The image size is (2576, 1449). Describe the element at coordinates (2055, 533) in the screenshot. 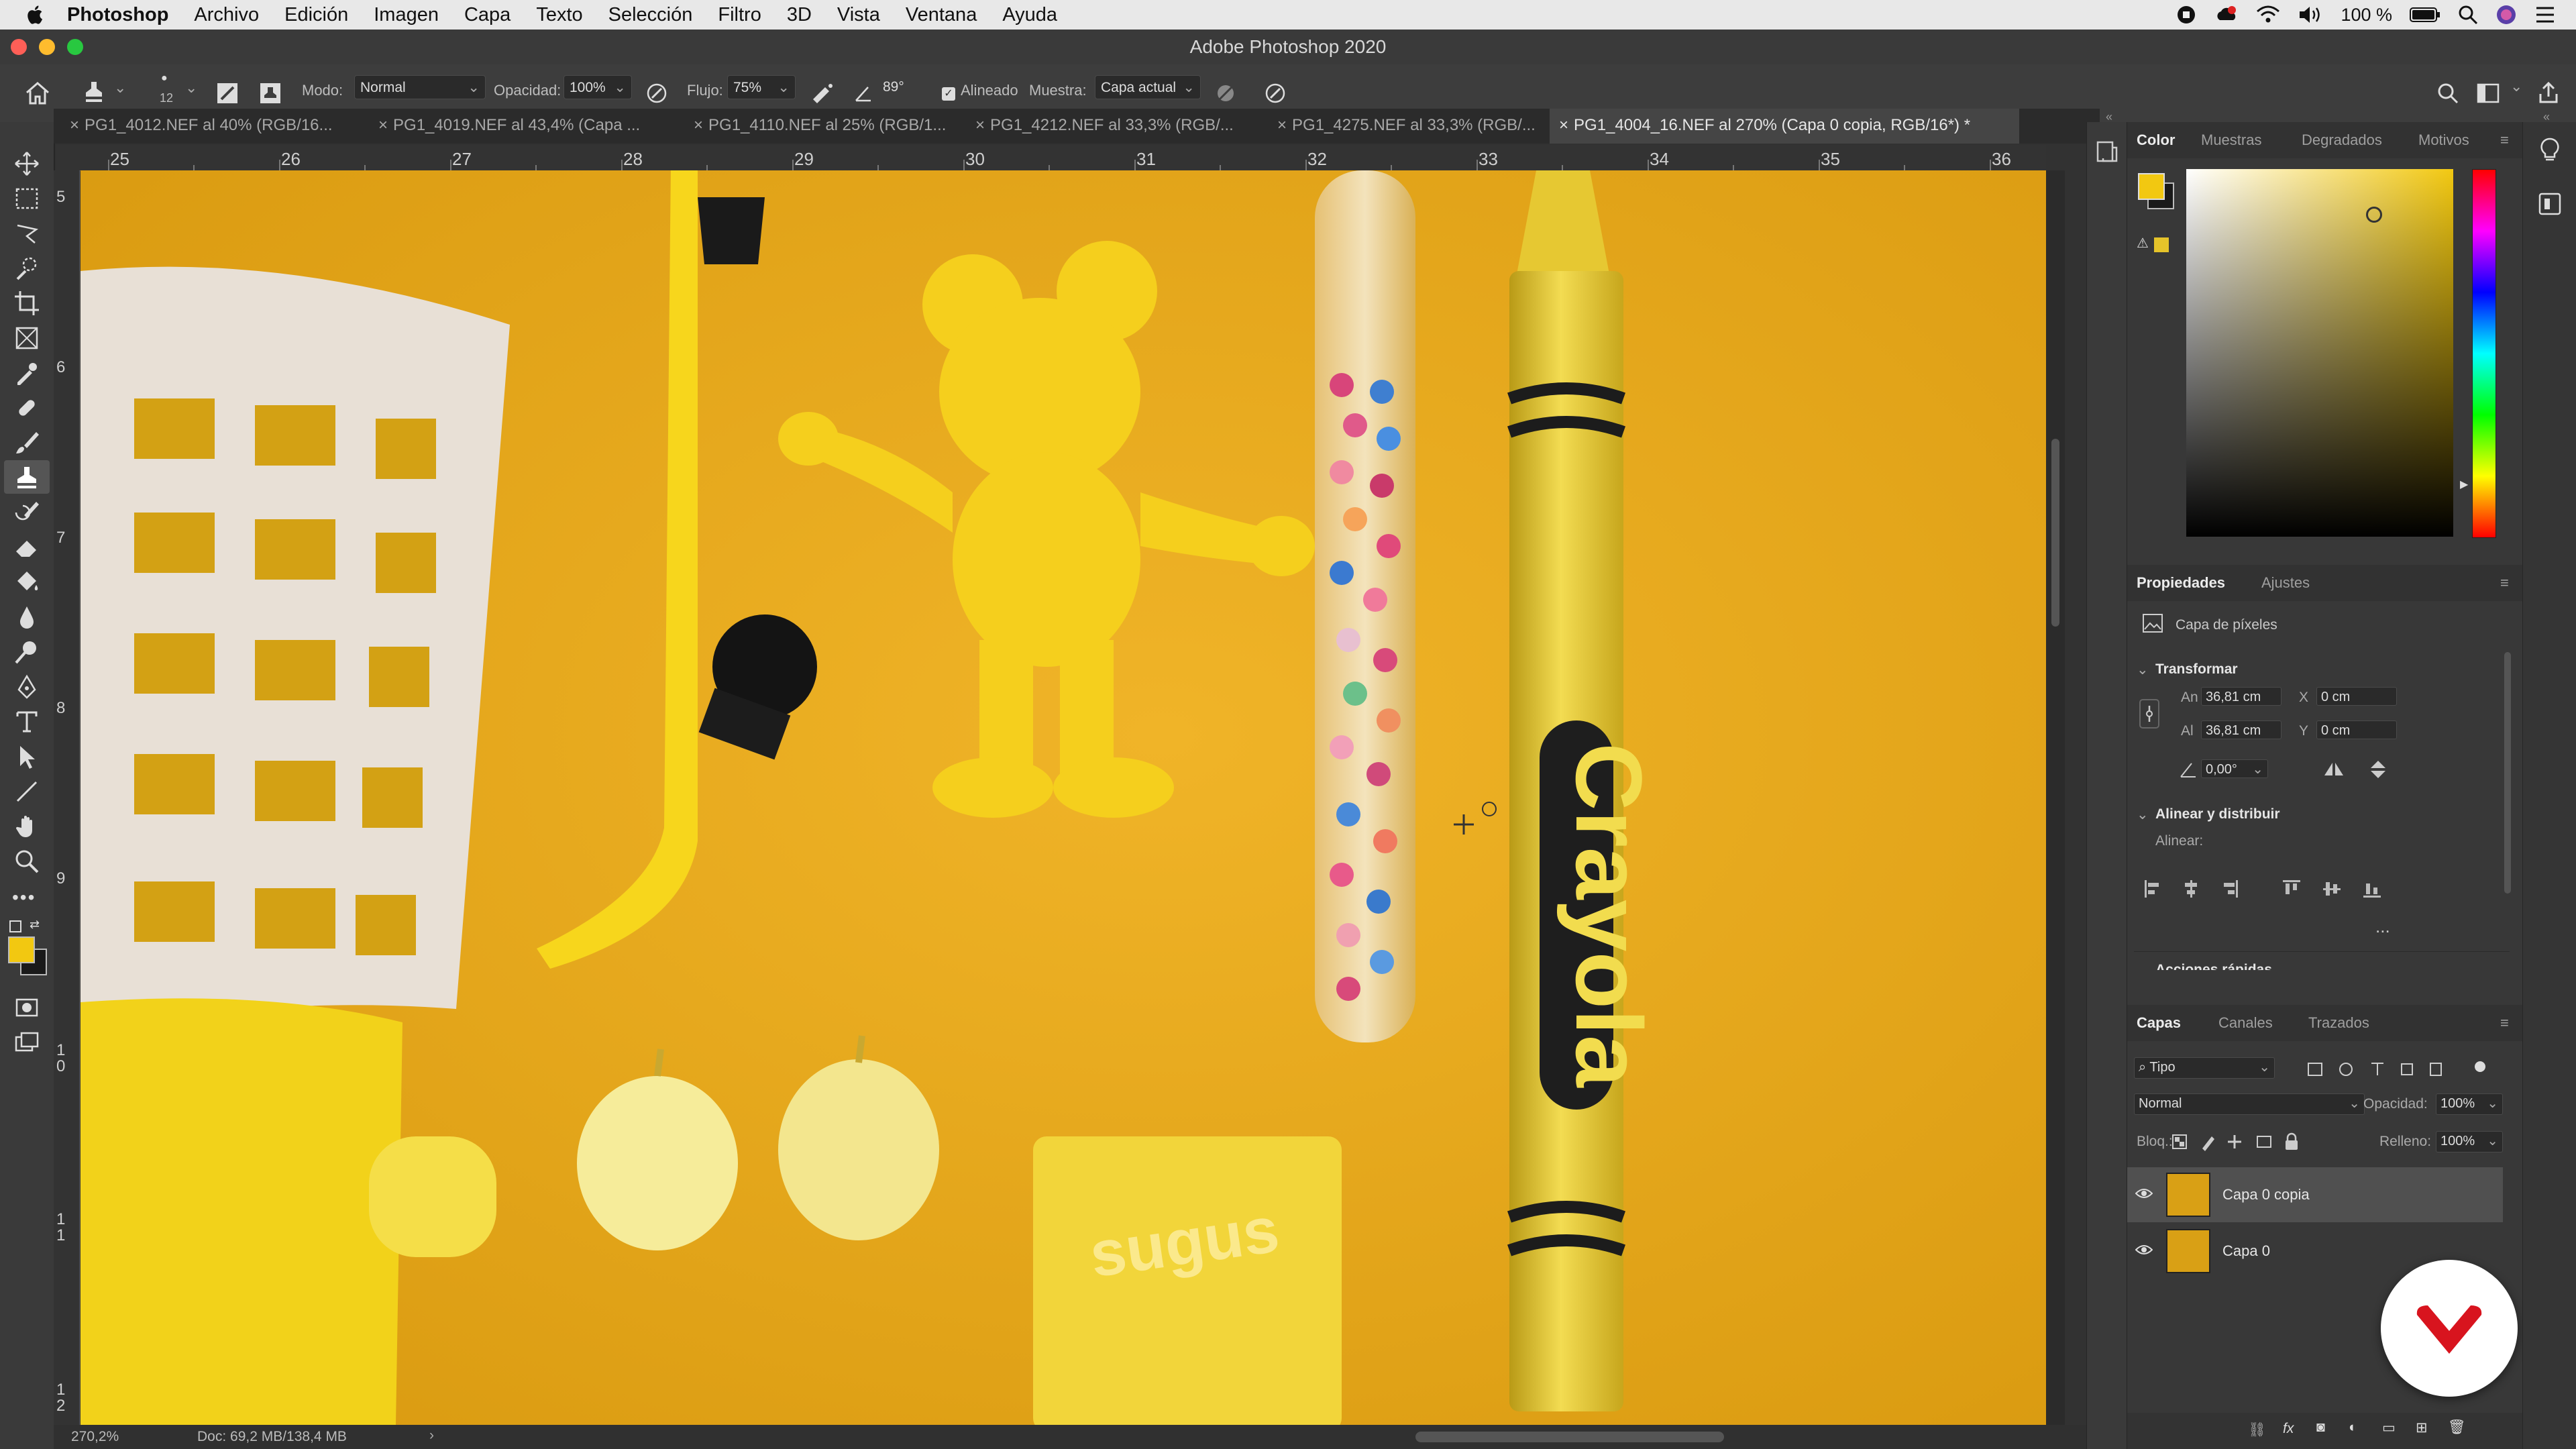

I see `scroll-thumb` at that location.